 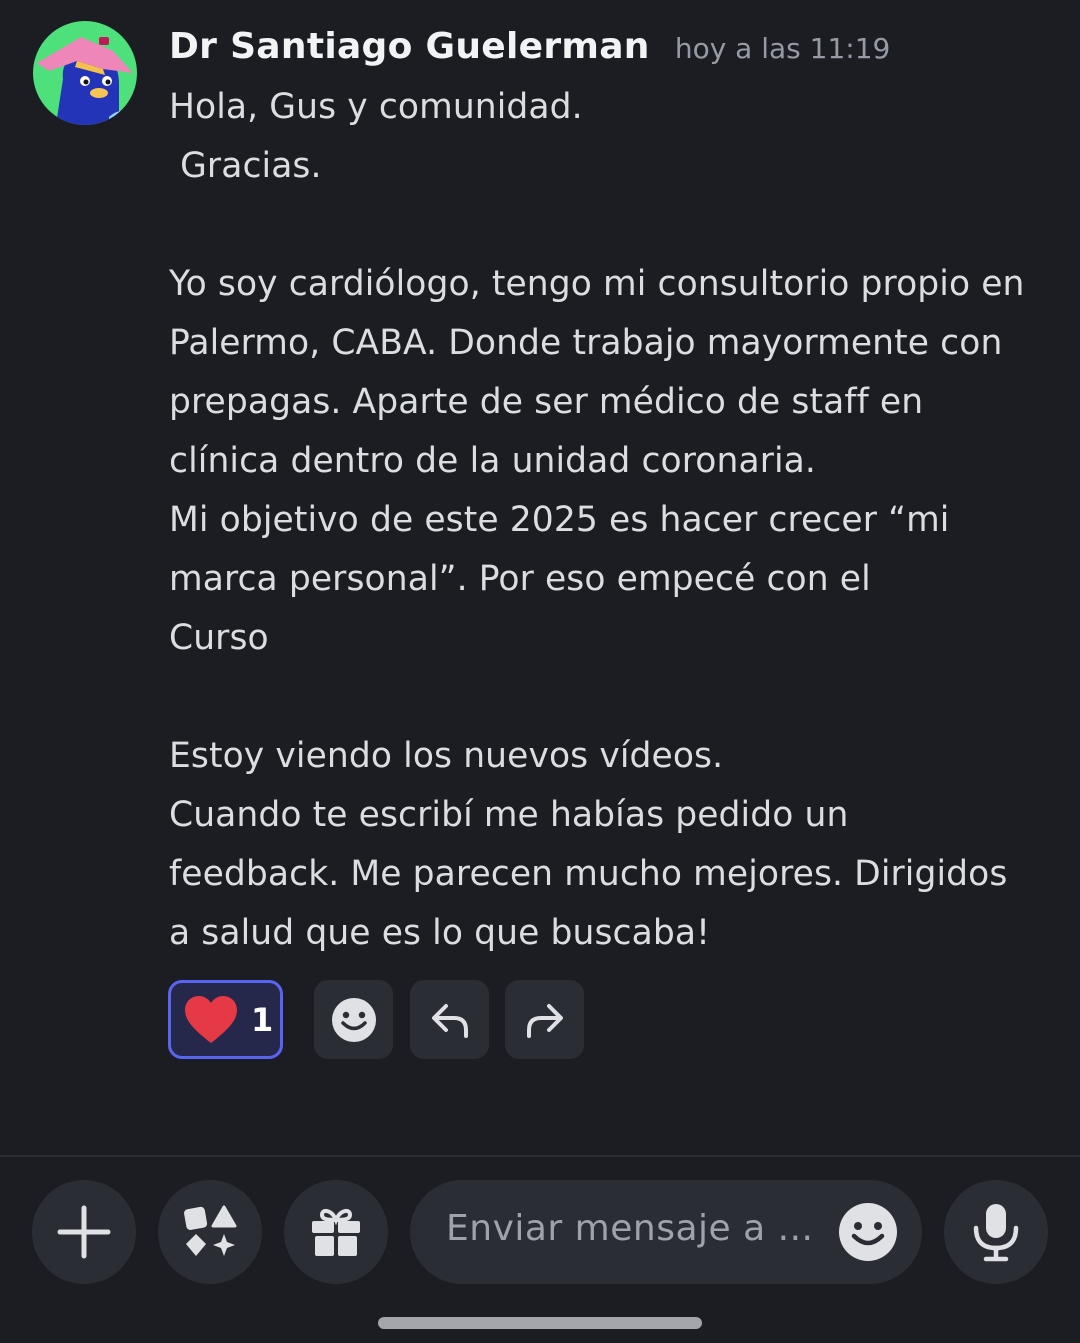 I want to click on user-avatar, so click(x=85, y=73).